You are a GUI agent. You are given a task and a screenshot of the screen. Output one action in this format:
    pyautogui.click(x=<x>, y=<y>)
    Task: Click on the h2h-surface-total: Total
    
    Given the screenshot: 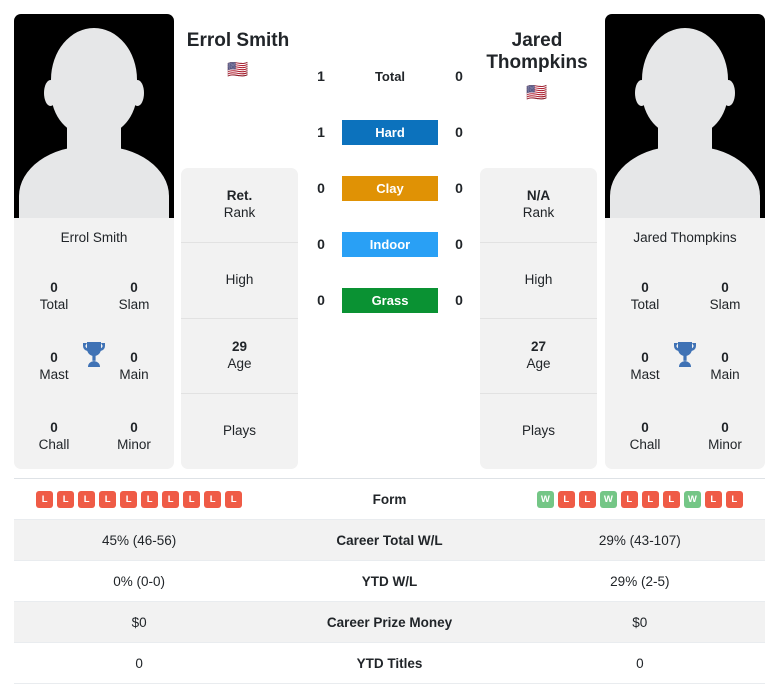 What is the action you would take?
    pyautogui.click(x=390, y=76)
    